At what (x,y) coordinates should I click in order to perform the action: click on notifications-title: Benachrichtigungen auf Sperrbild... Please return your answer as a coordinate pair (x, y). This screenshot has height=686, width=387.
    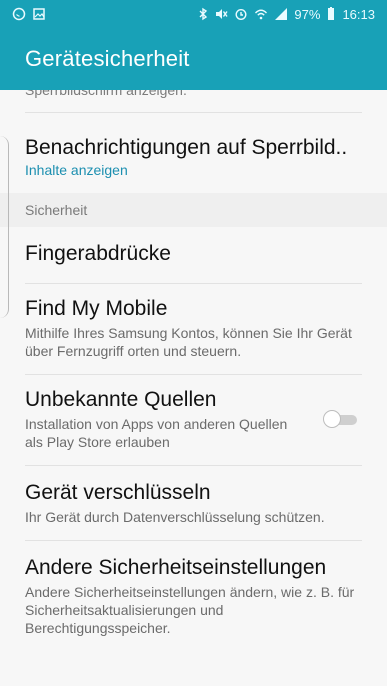
    Looking at the image, I should click on (186, 147).